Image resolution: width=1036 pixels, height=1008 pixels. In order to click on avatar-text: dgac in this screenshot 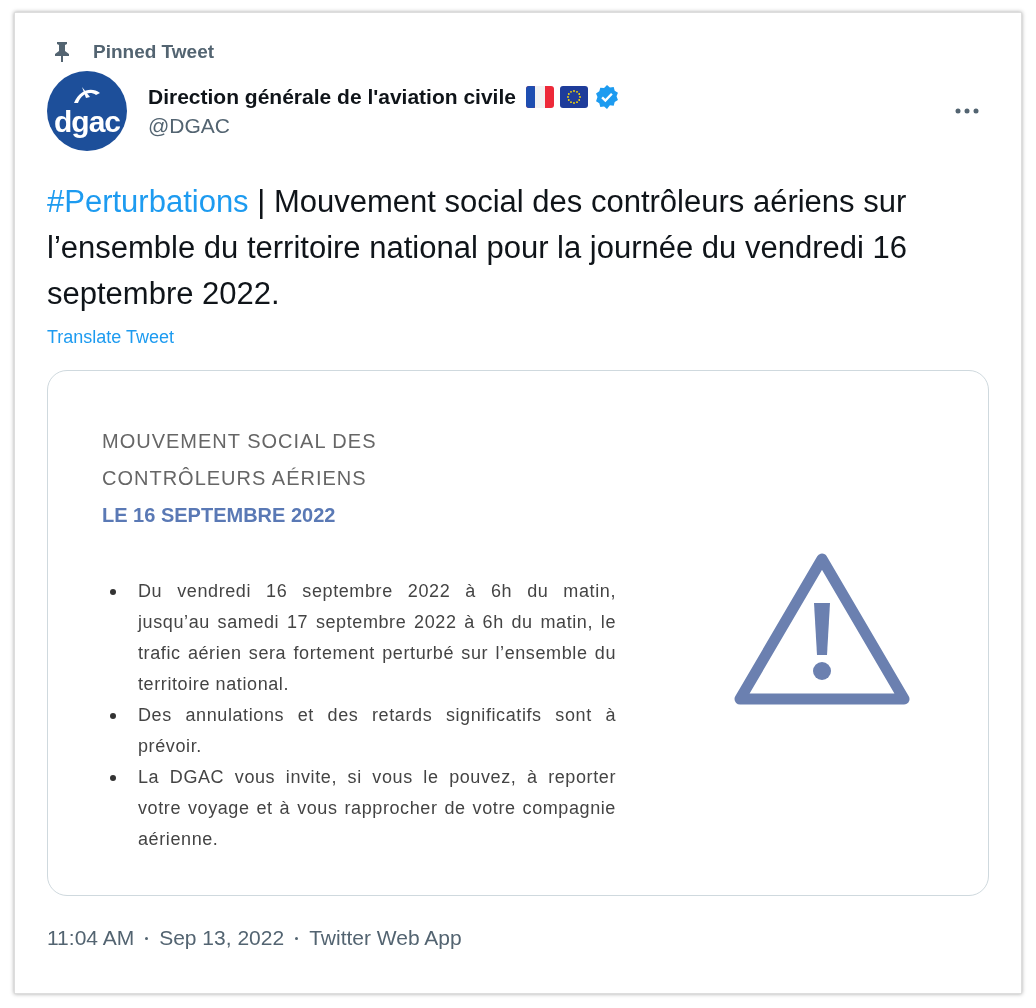, I will do `click(87, 122)`.